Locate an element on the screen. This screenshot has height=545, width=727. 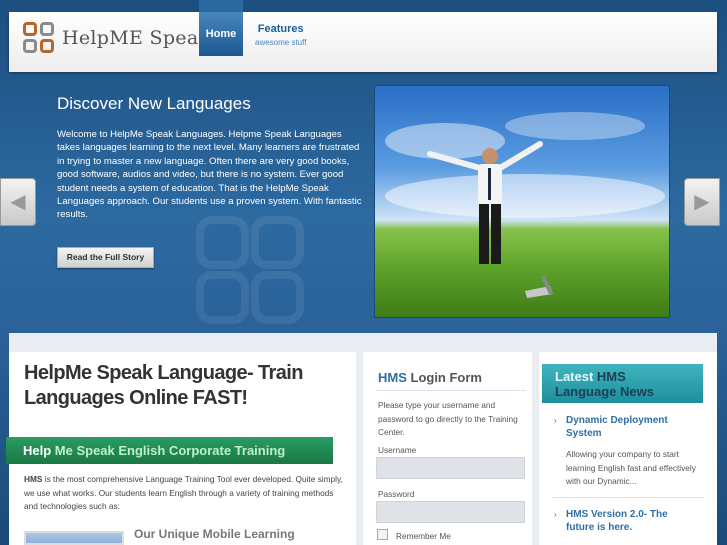
mobile-learning-title: Our Unique Mobile Learning is located at coordinates (214, 534).